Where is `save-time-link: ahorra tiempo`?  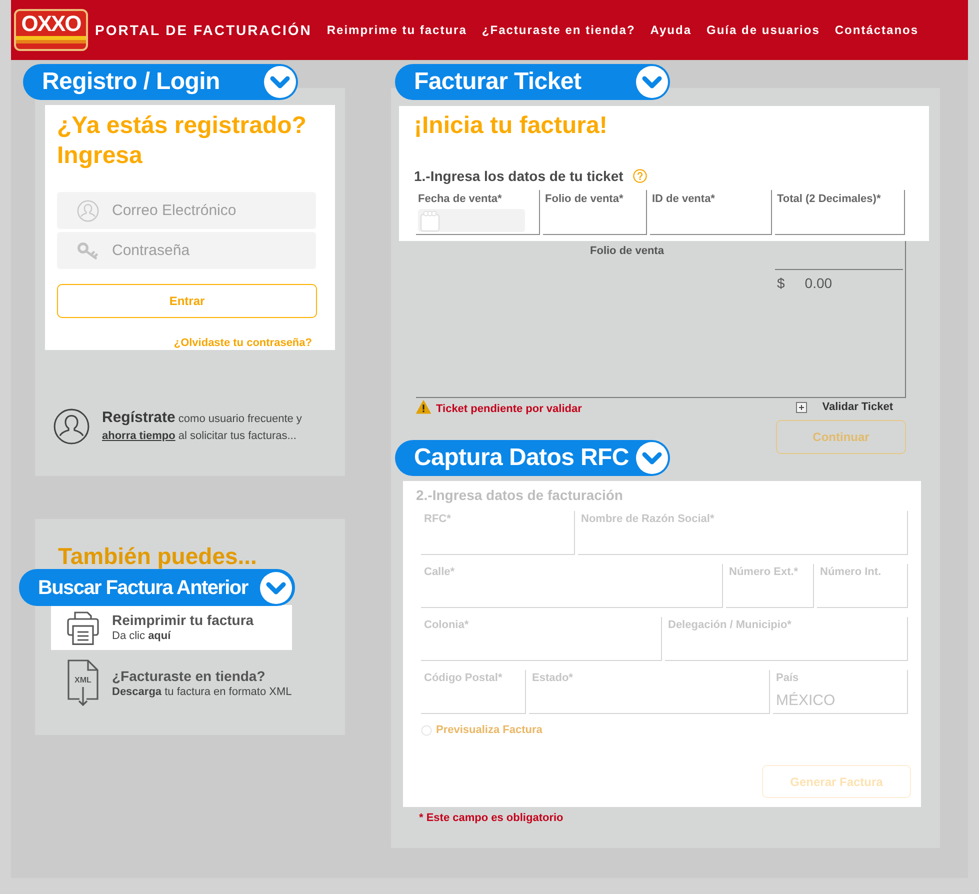 save-time-link: ahorra tiempo is located at coordinates (139, 436).